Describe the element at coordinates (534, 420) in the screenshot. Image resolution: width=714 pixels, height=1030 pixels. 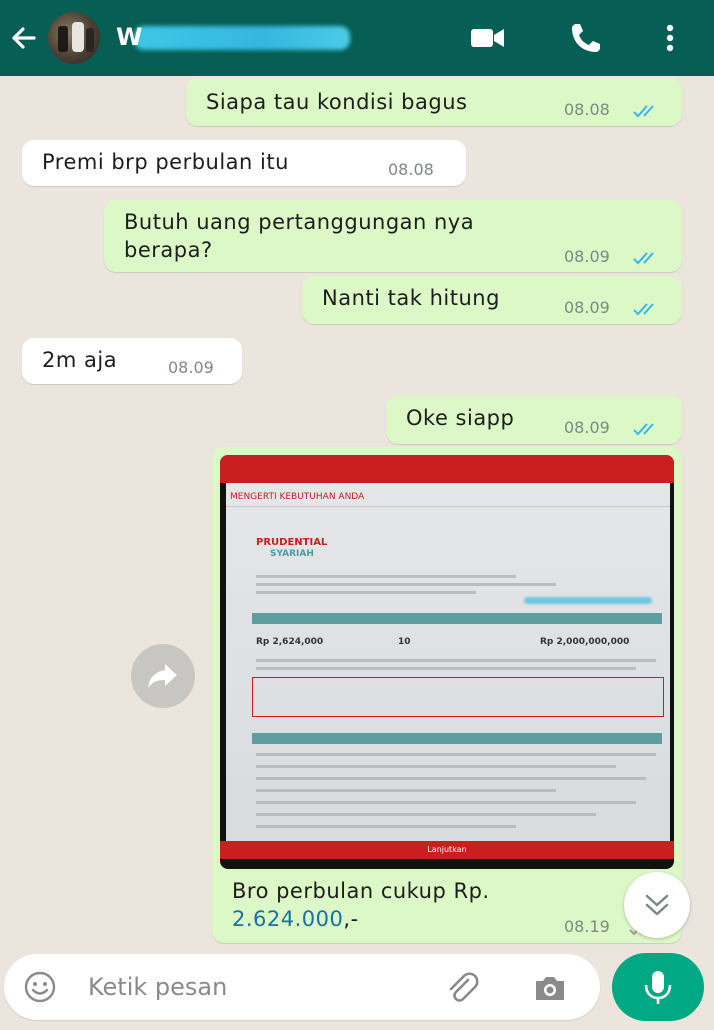
I see `message-bubble-outgoing: Oke siapp 08.09` at that location.